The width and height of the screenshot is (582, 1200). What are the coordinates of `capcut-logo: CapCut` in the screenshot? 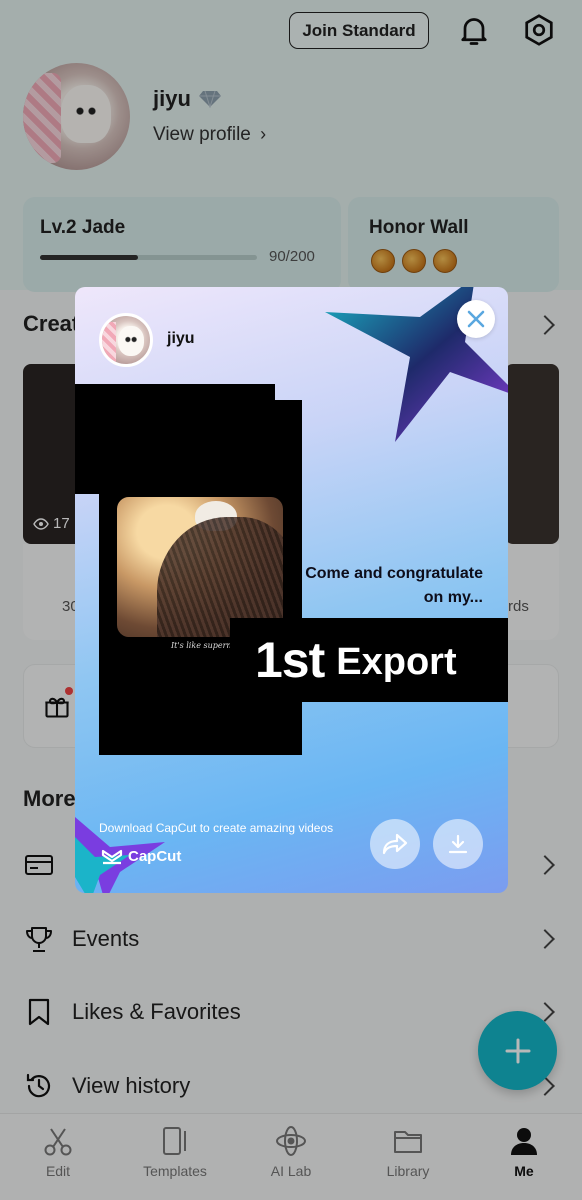 It's located at (141, 856).